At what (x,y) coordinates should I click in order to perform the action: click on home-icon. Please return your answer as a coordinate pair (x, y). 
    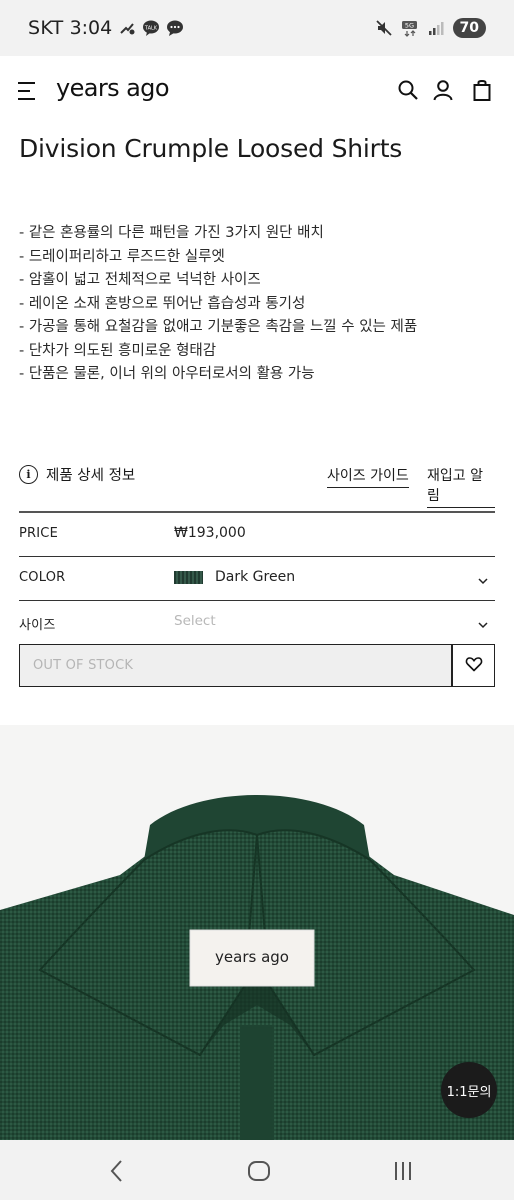
    Looking at the image, I should click on (259, 1171).